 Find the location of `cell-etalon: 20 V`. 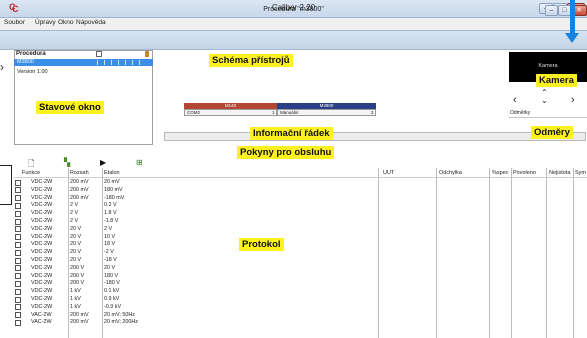

cell-etalon: 20 V is located at coordinates (110, 267).